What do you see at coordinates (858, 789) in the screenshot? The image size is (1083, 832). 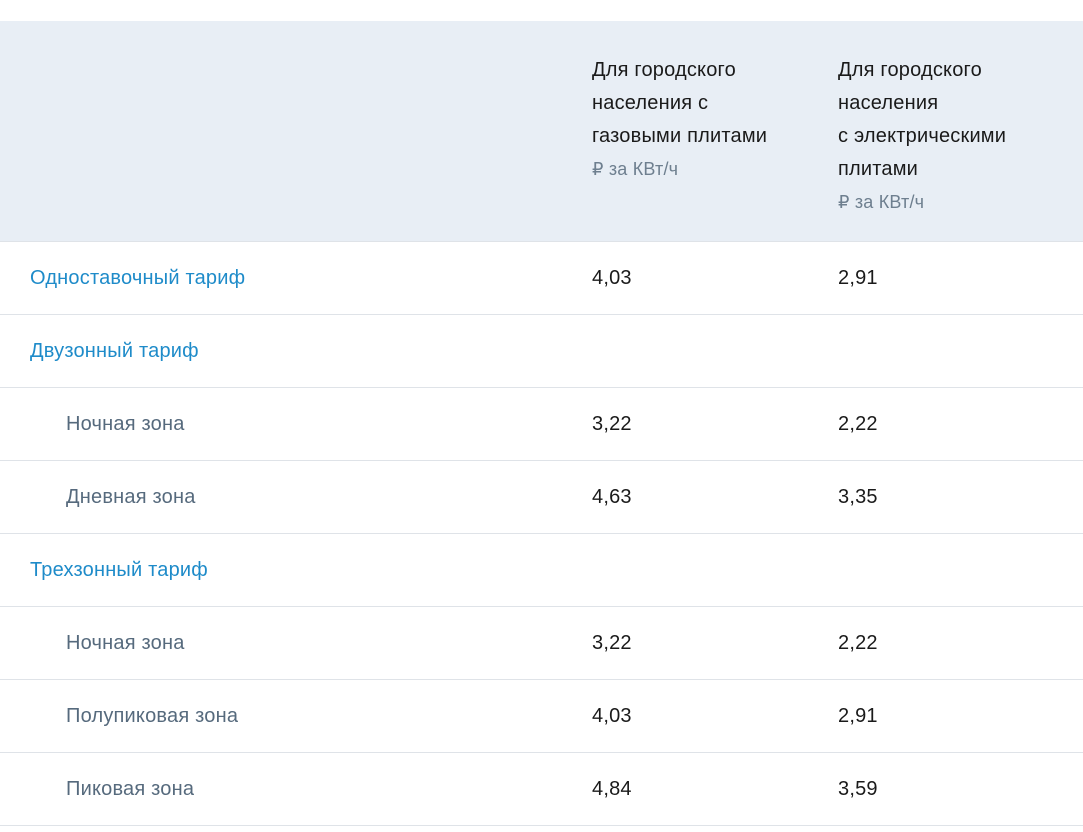 I see `value-electric: 3,59` at bounding box center [858, 789].